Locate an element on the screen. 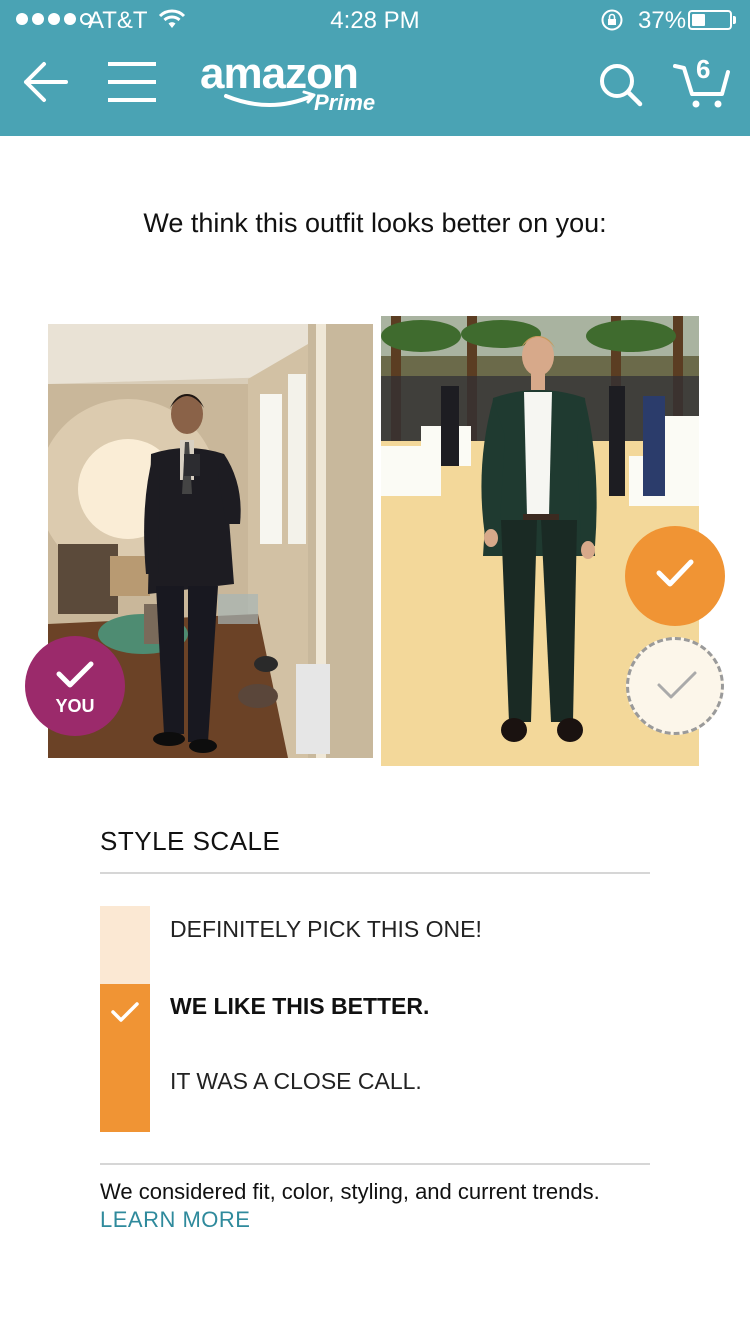 This screenshot has width=750, height=1334. back-arrow-icon is located at coordinates (45, 82).